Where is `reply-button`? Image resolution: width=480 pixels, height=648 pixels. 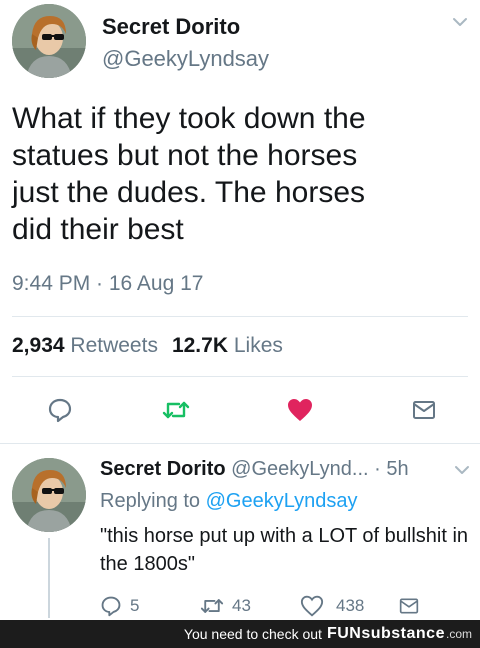 reply-button is located at coordinates (60, 410).